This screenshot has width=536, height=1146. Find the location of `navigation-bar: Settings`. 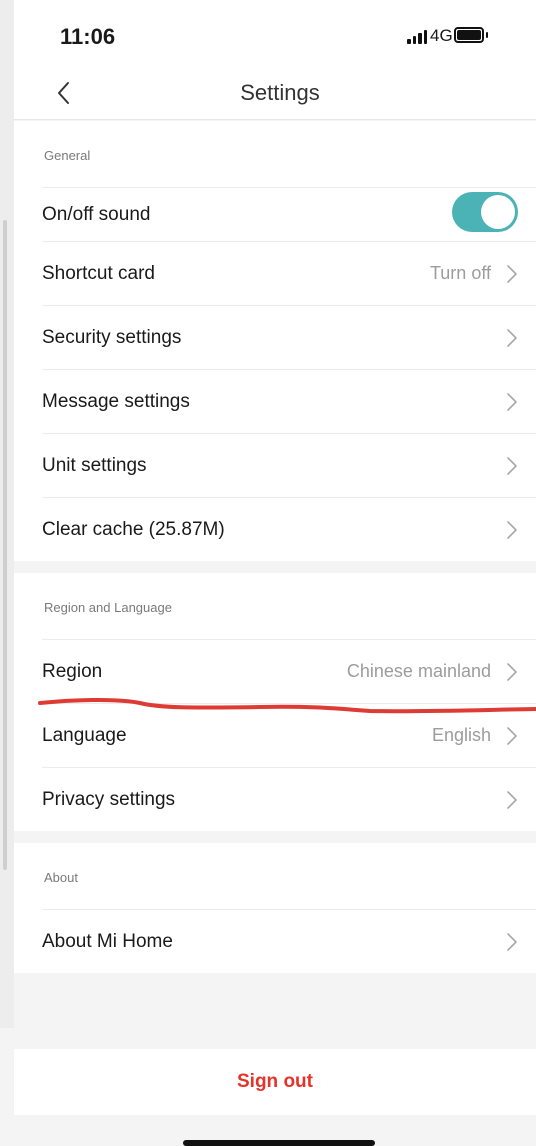

navigation-bar: Settings is located at coordinates (275, 97).